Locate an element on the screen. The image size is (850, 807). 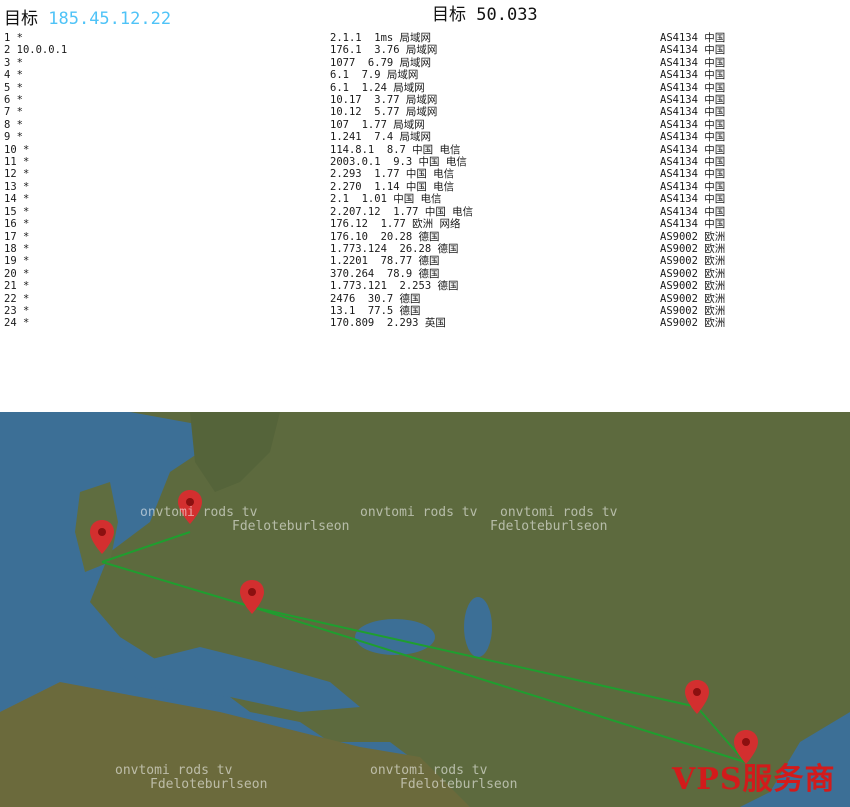
sea-black is located at coordinates (395, 637).